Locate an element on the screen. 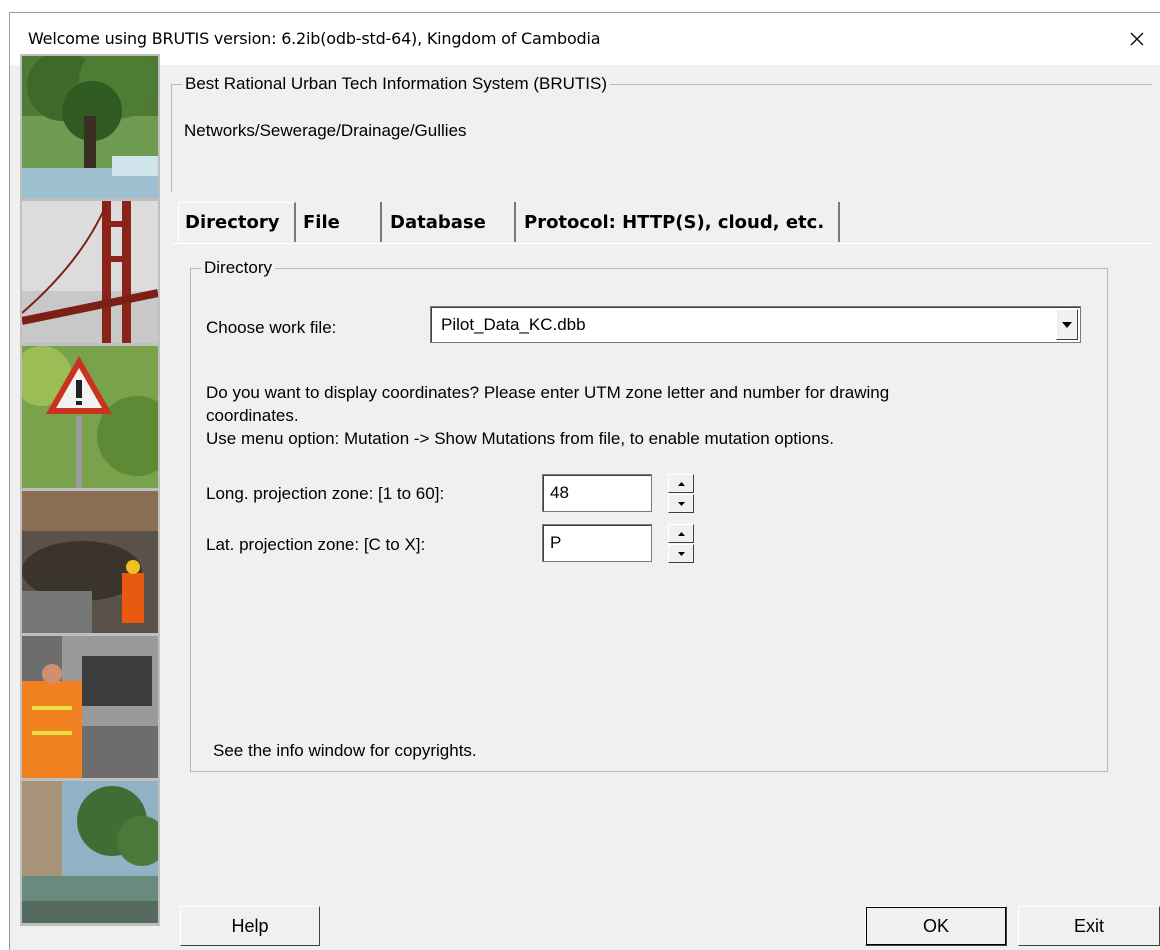 The width and height of the screenshot is (1160, 950). long-zone-down-button is located at coordinates (681, 503).